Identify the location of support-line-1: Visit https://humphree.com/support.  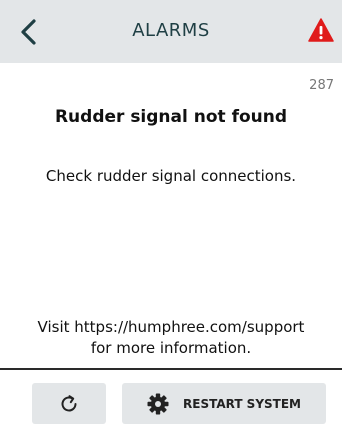
(171, 327).